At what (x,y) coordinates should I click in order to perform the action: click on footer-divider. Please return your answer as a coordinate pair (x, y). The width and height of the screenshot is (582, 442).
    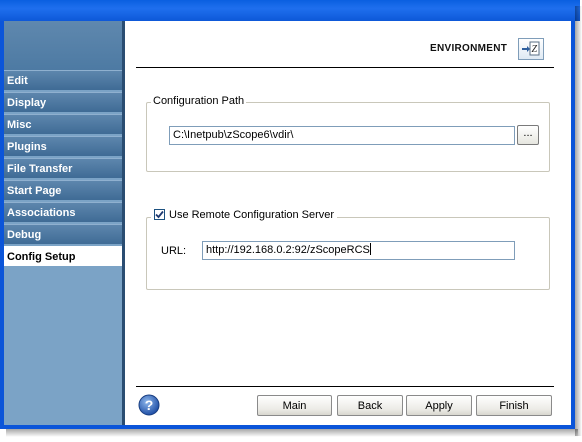
    Looking at the image, I should click on (345, 386).